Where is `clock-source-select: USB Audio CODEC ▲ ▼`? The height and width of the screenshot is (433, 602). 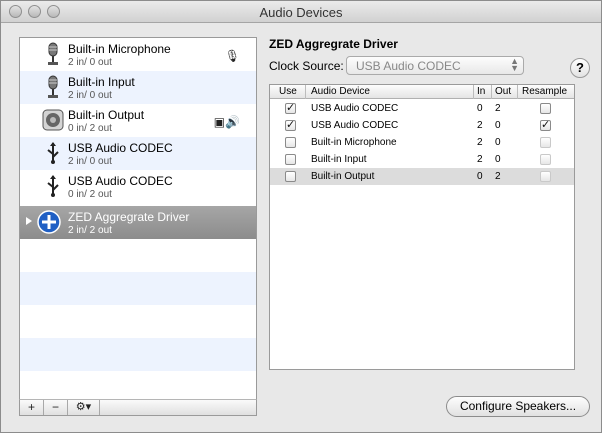
clock-source-select: USB Audio CODEC ▲ ▼ is located at coordinates (435, 65).